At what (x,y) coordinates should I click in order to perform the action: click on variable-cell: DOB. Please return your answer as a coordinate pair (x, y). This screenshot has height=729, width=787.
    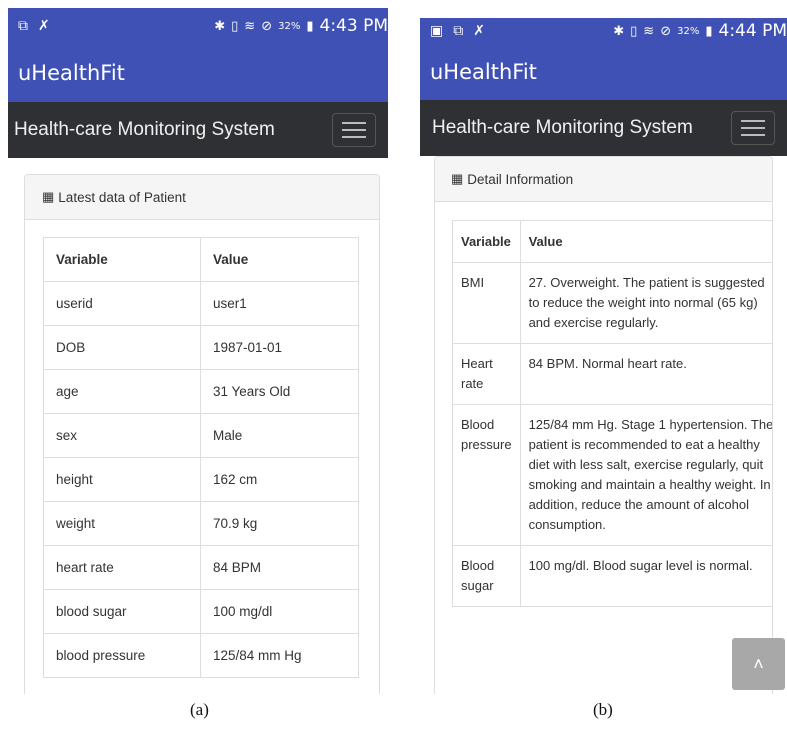
    Looking at the image, I should click on (122, 347).